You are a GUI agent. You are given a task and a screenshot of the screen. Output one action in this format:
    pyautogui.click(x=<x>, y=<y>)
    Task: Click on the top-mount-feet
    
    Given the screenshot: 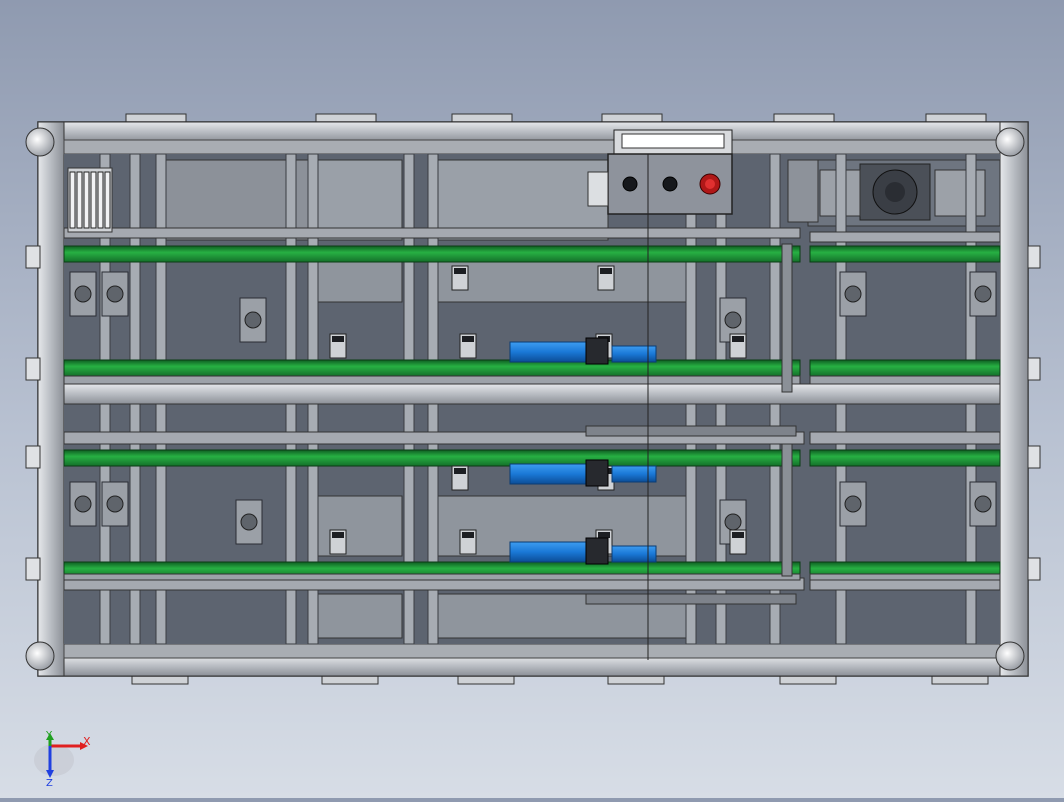 What is the action you would take?
    pyautogui.click(x=556, y=118)
    